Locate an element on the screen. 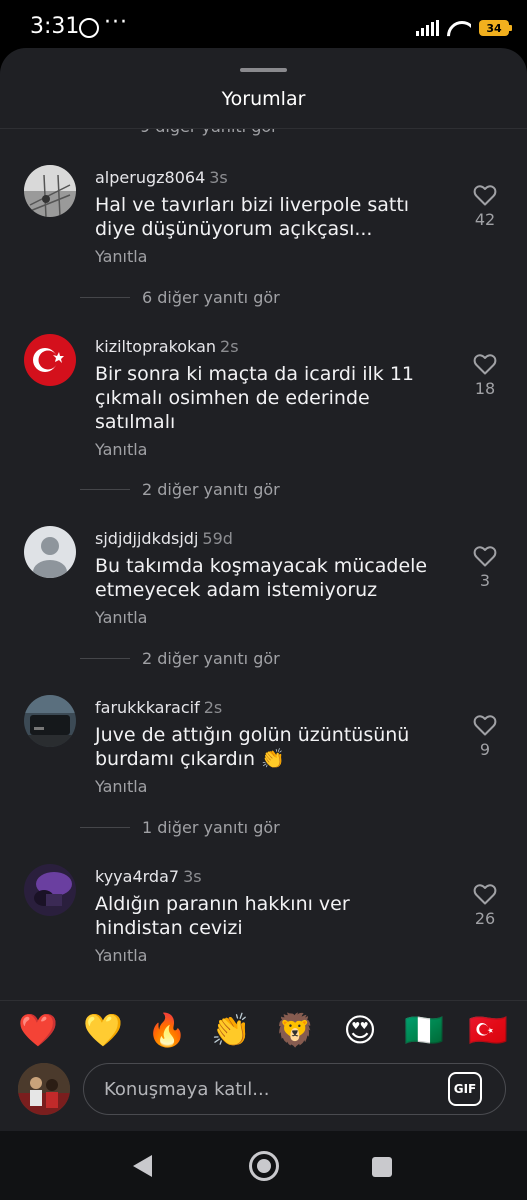 The width and height of the screenshot is (527, 1200). emoji-red-heart: ❤️ is located at coordinates (38, 1030).